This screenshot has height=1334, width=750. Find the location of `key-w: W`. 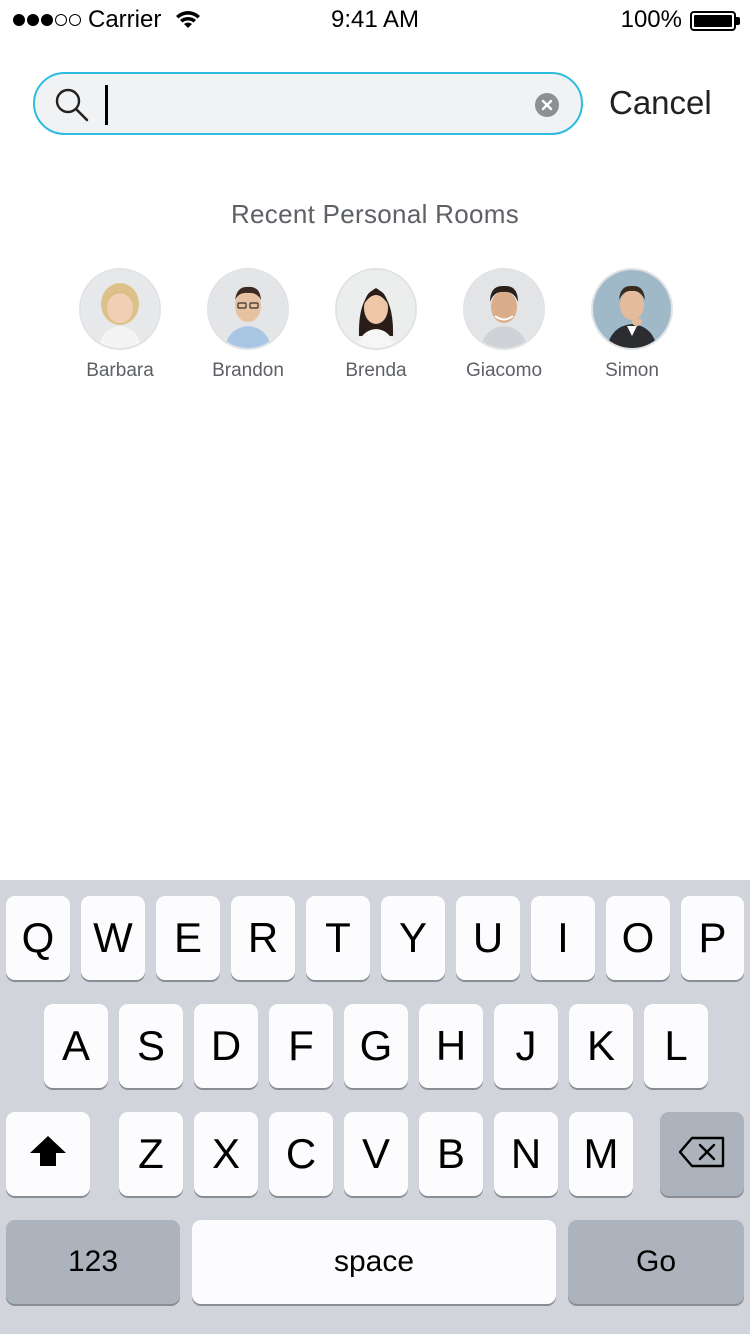

key-w: W is located at coordinates (113, 938).